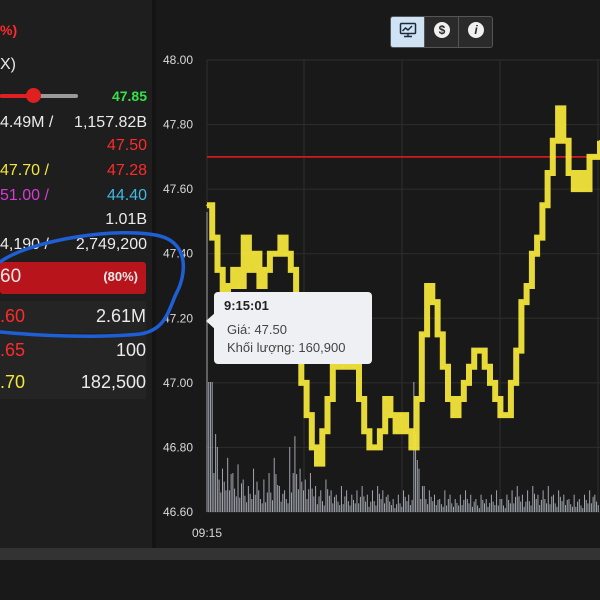 The image size is (600, 600). I want to click on x-tick-label: 09:15, so click(207, 533).